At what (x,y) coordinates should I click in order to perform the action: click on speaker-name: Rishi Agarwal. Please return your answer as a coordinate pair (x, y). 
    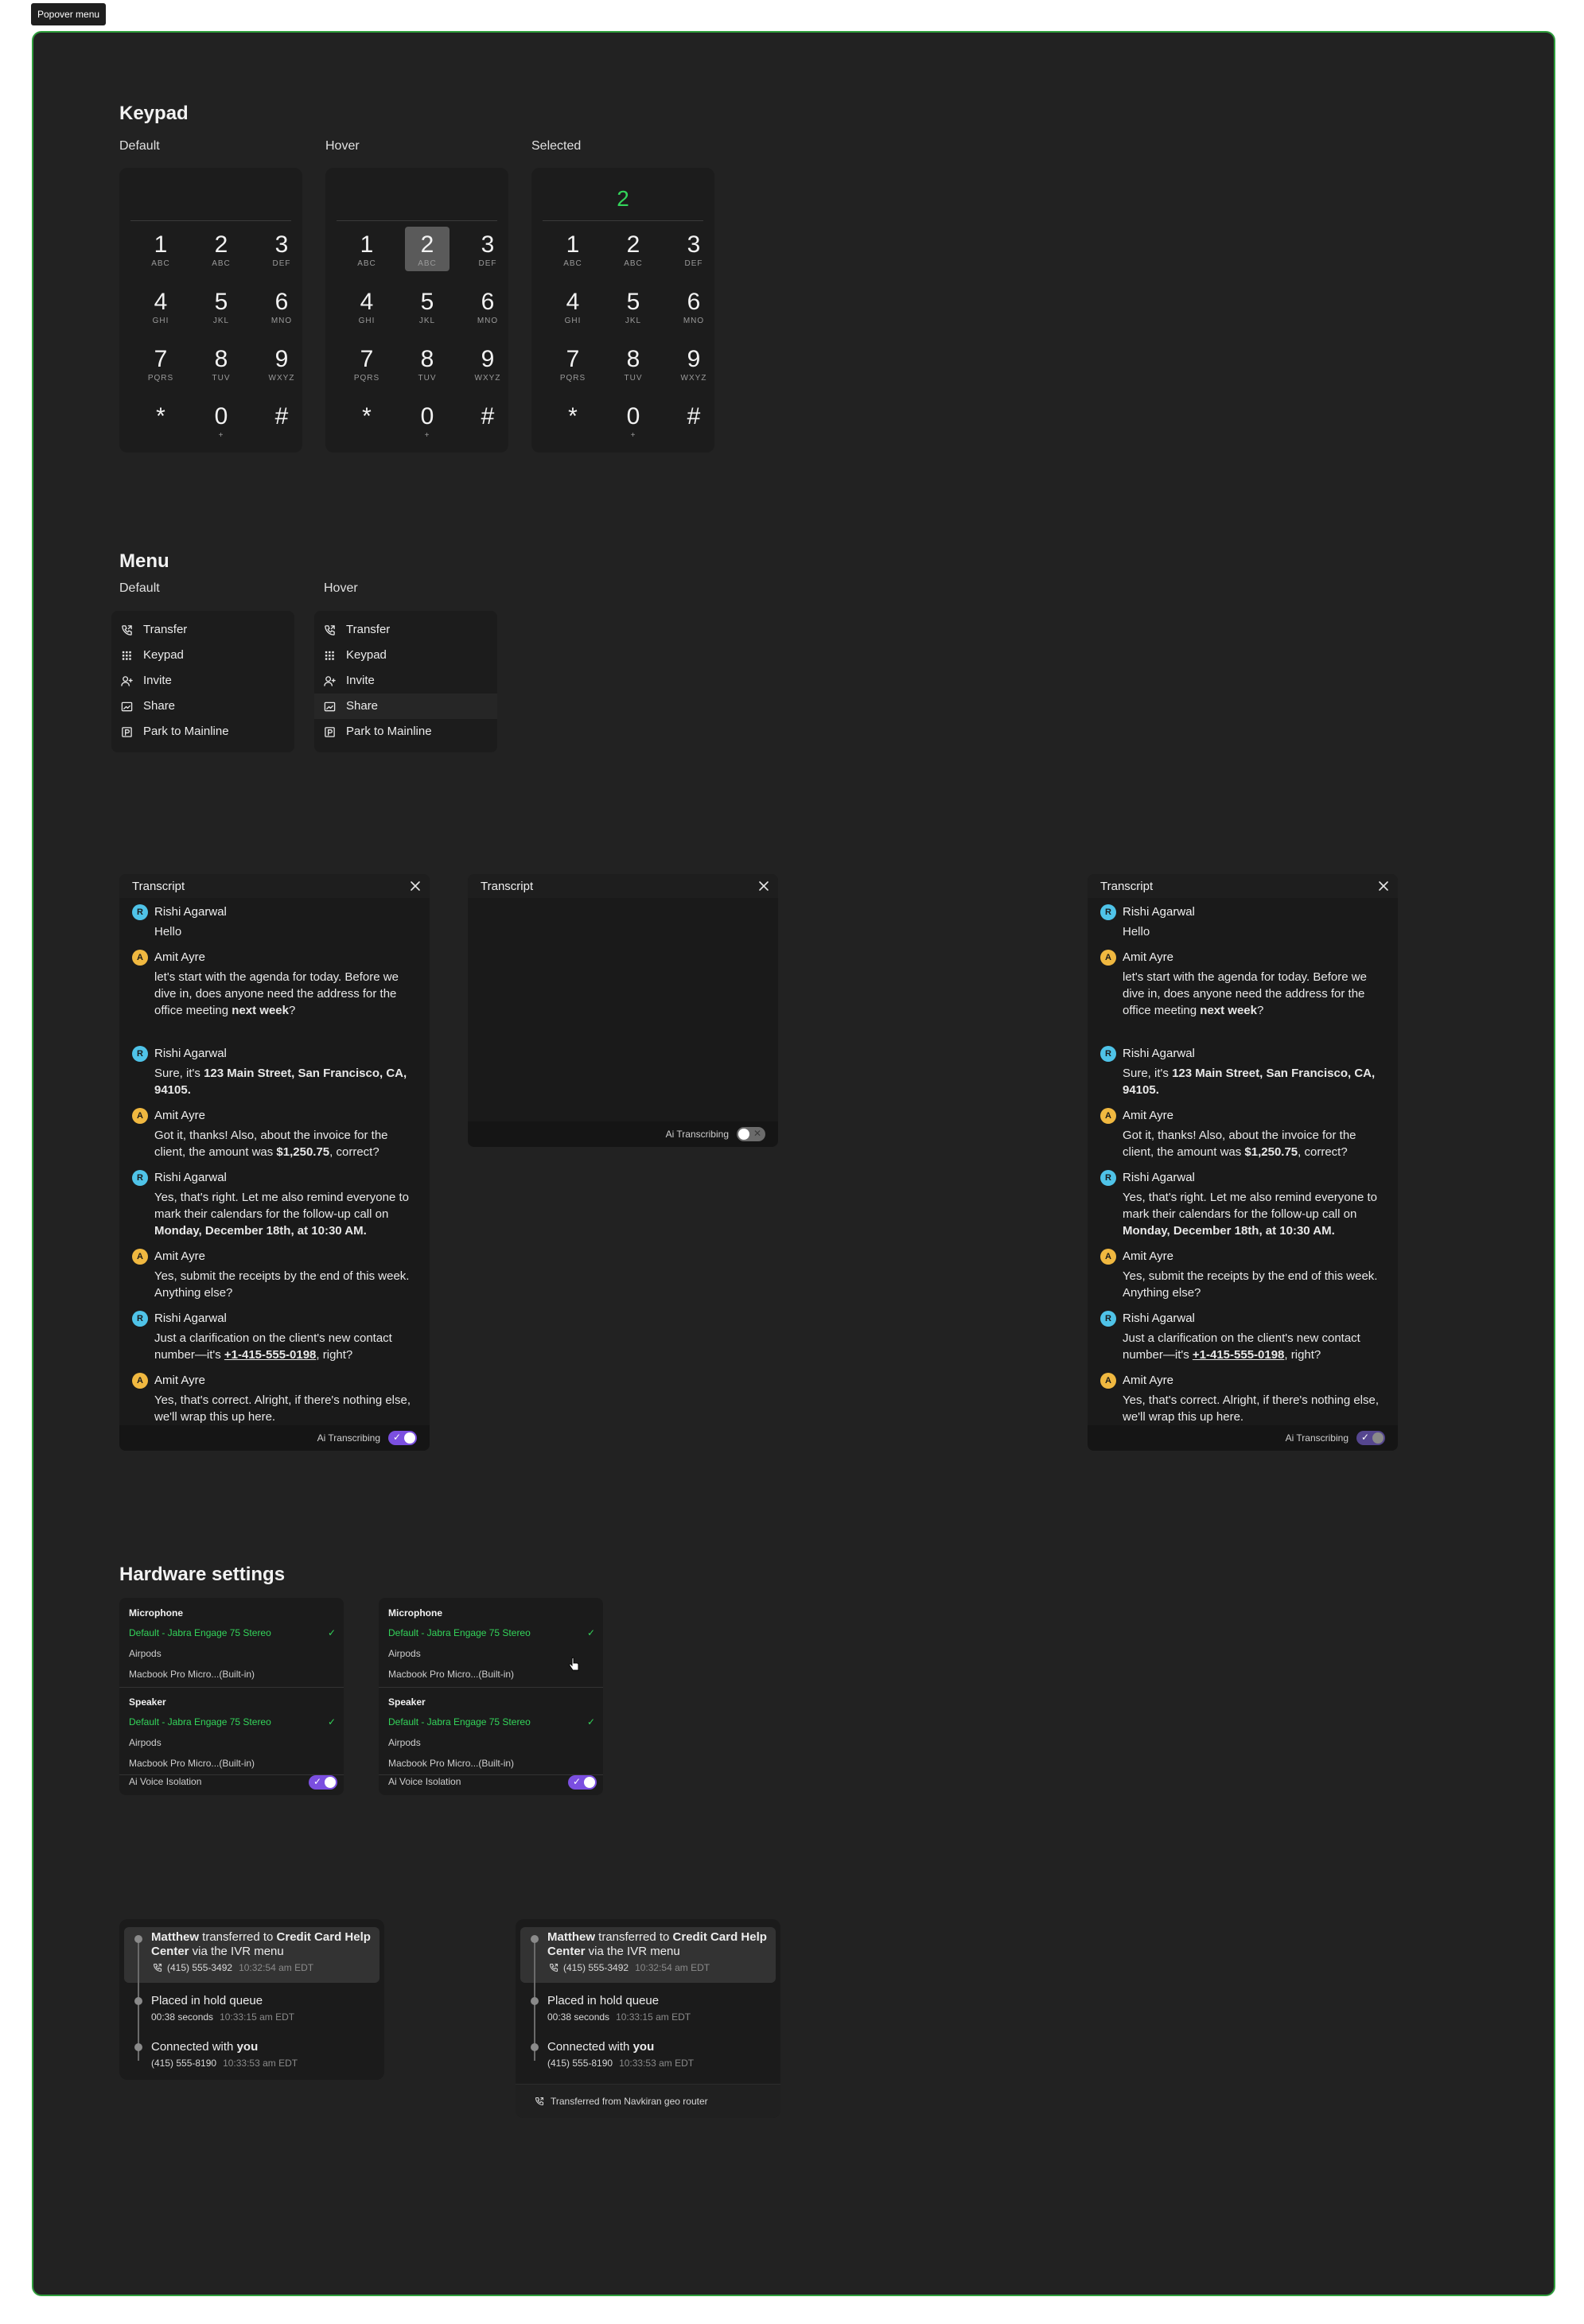
    Looking at the image, I should click on (1159, 1053).